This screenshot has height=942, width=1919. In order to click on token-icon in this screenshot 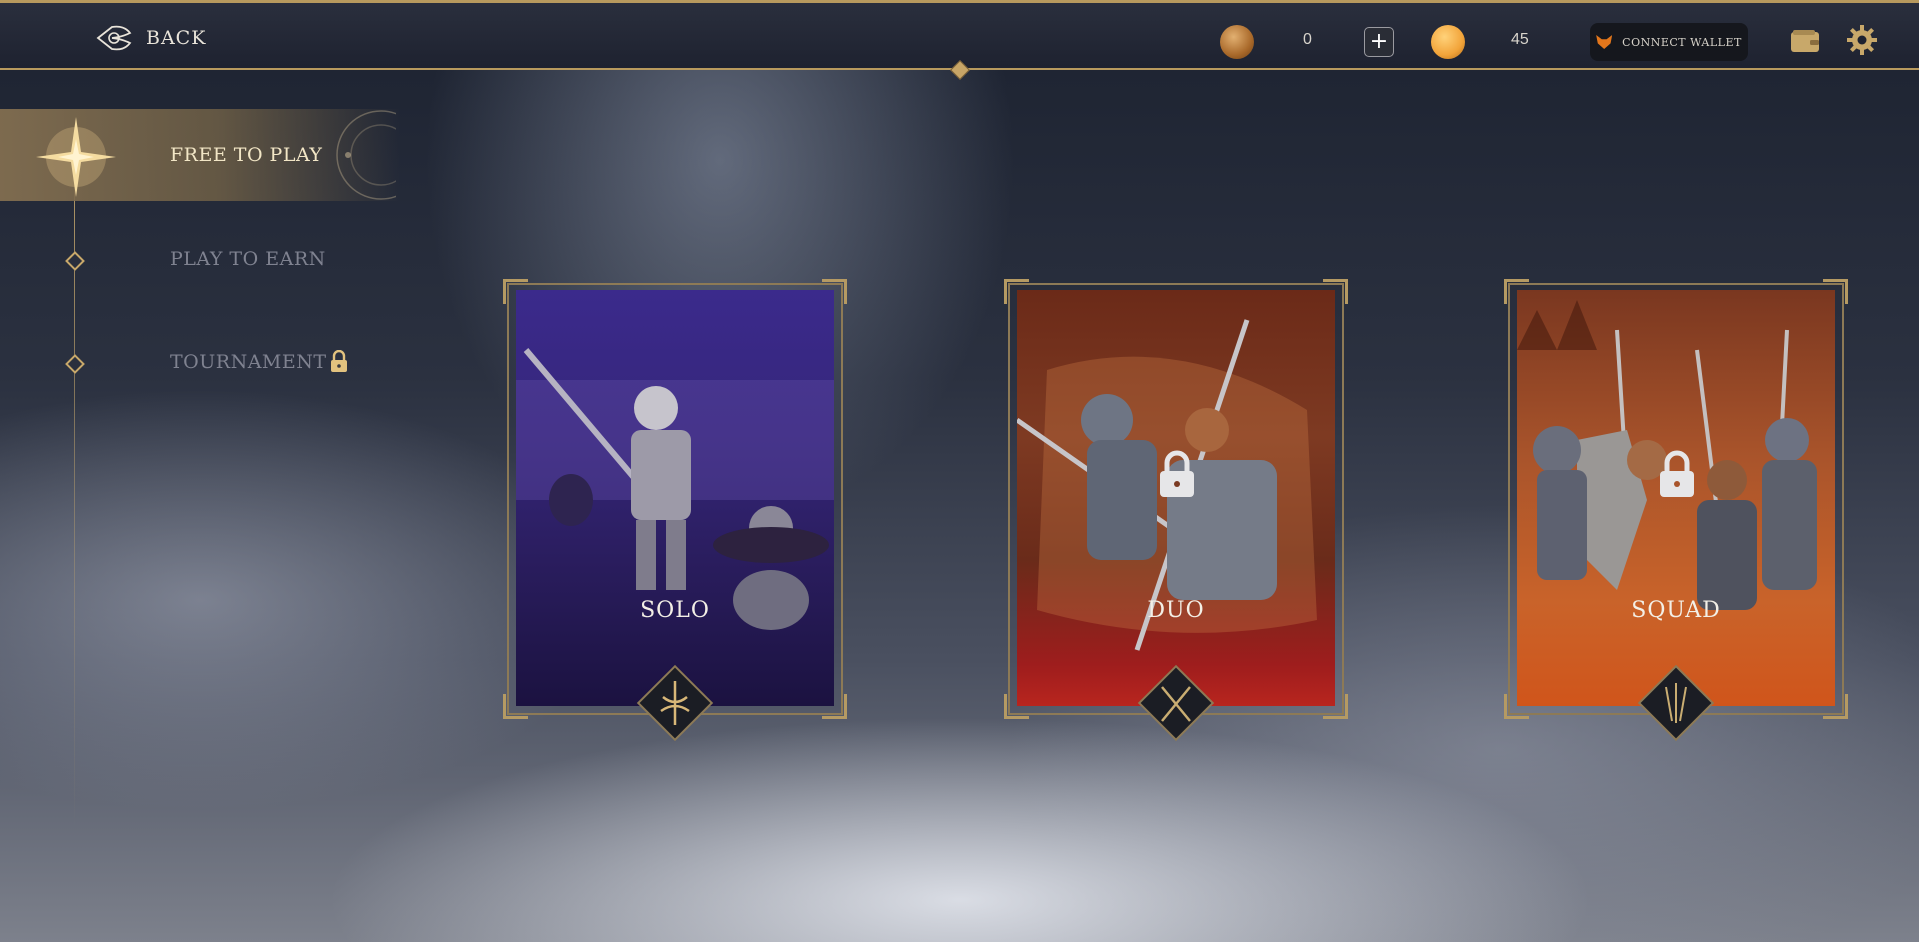, I will do `click(1448, 42)`.